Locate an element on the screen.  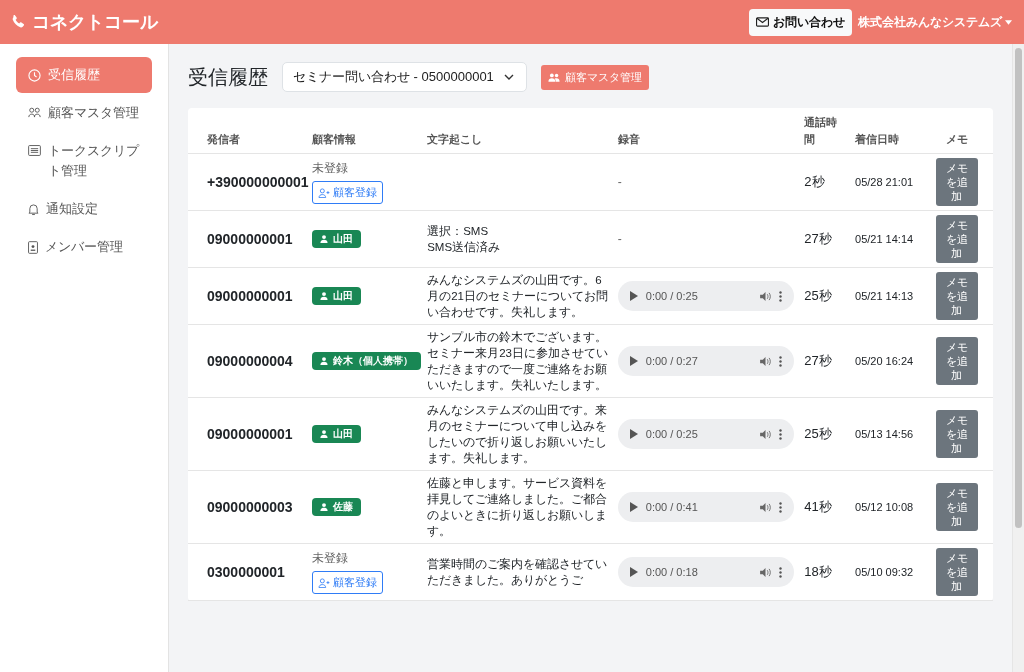
caret-icon is located at coordinates (1008, 22).